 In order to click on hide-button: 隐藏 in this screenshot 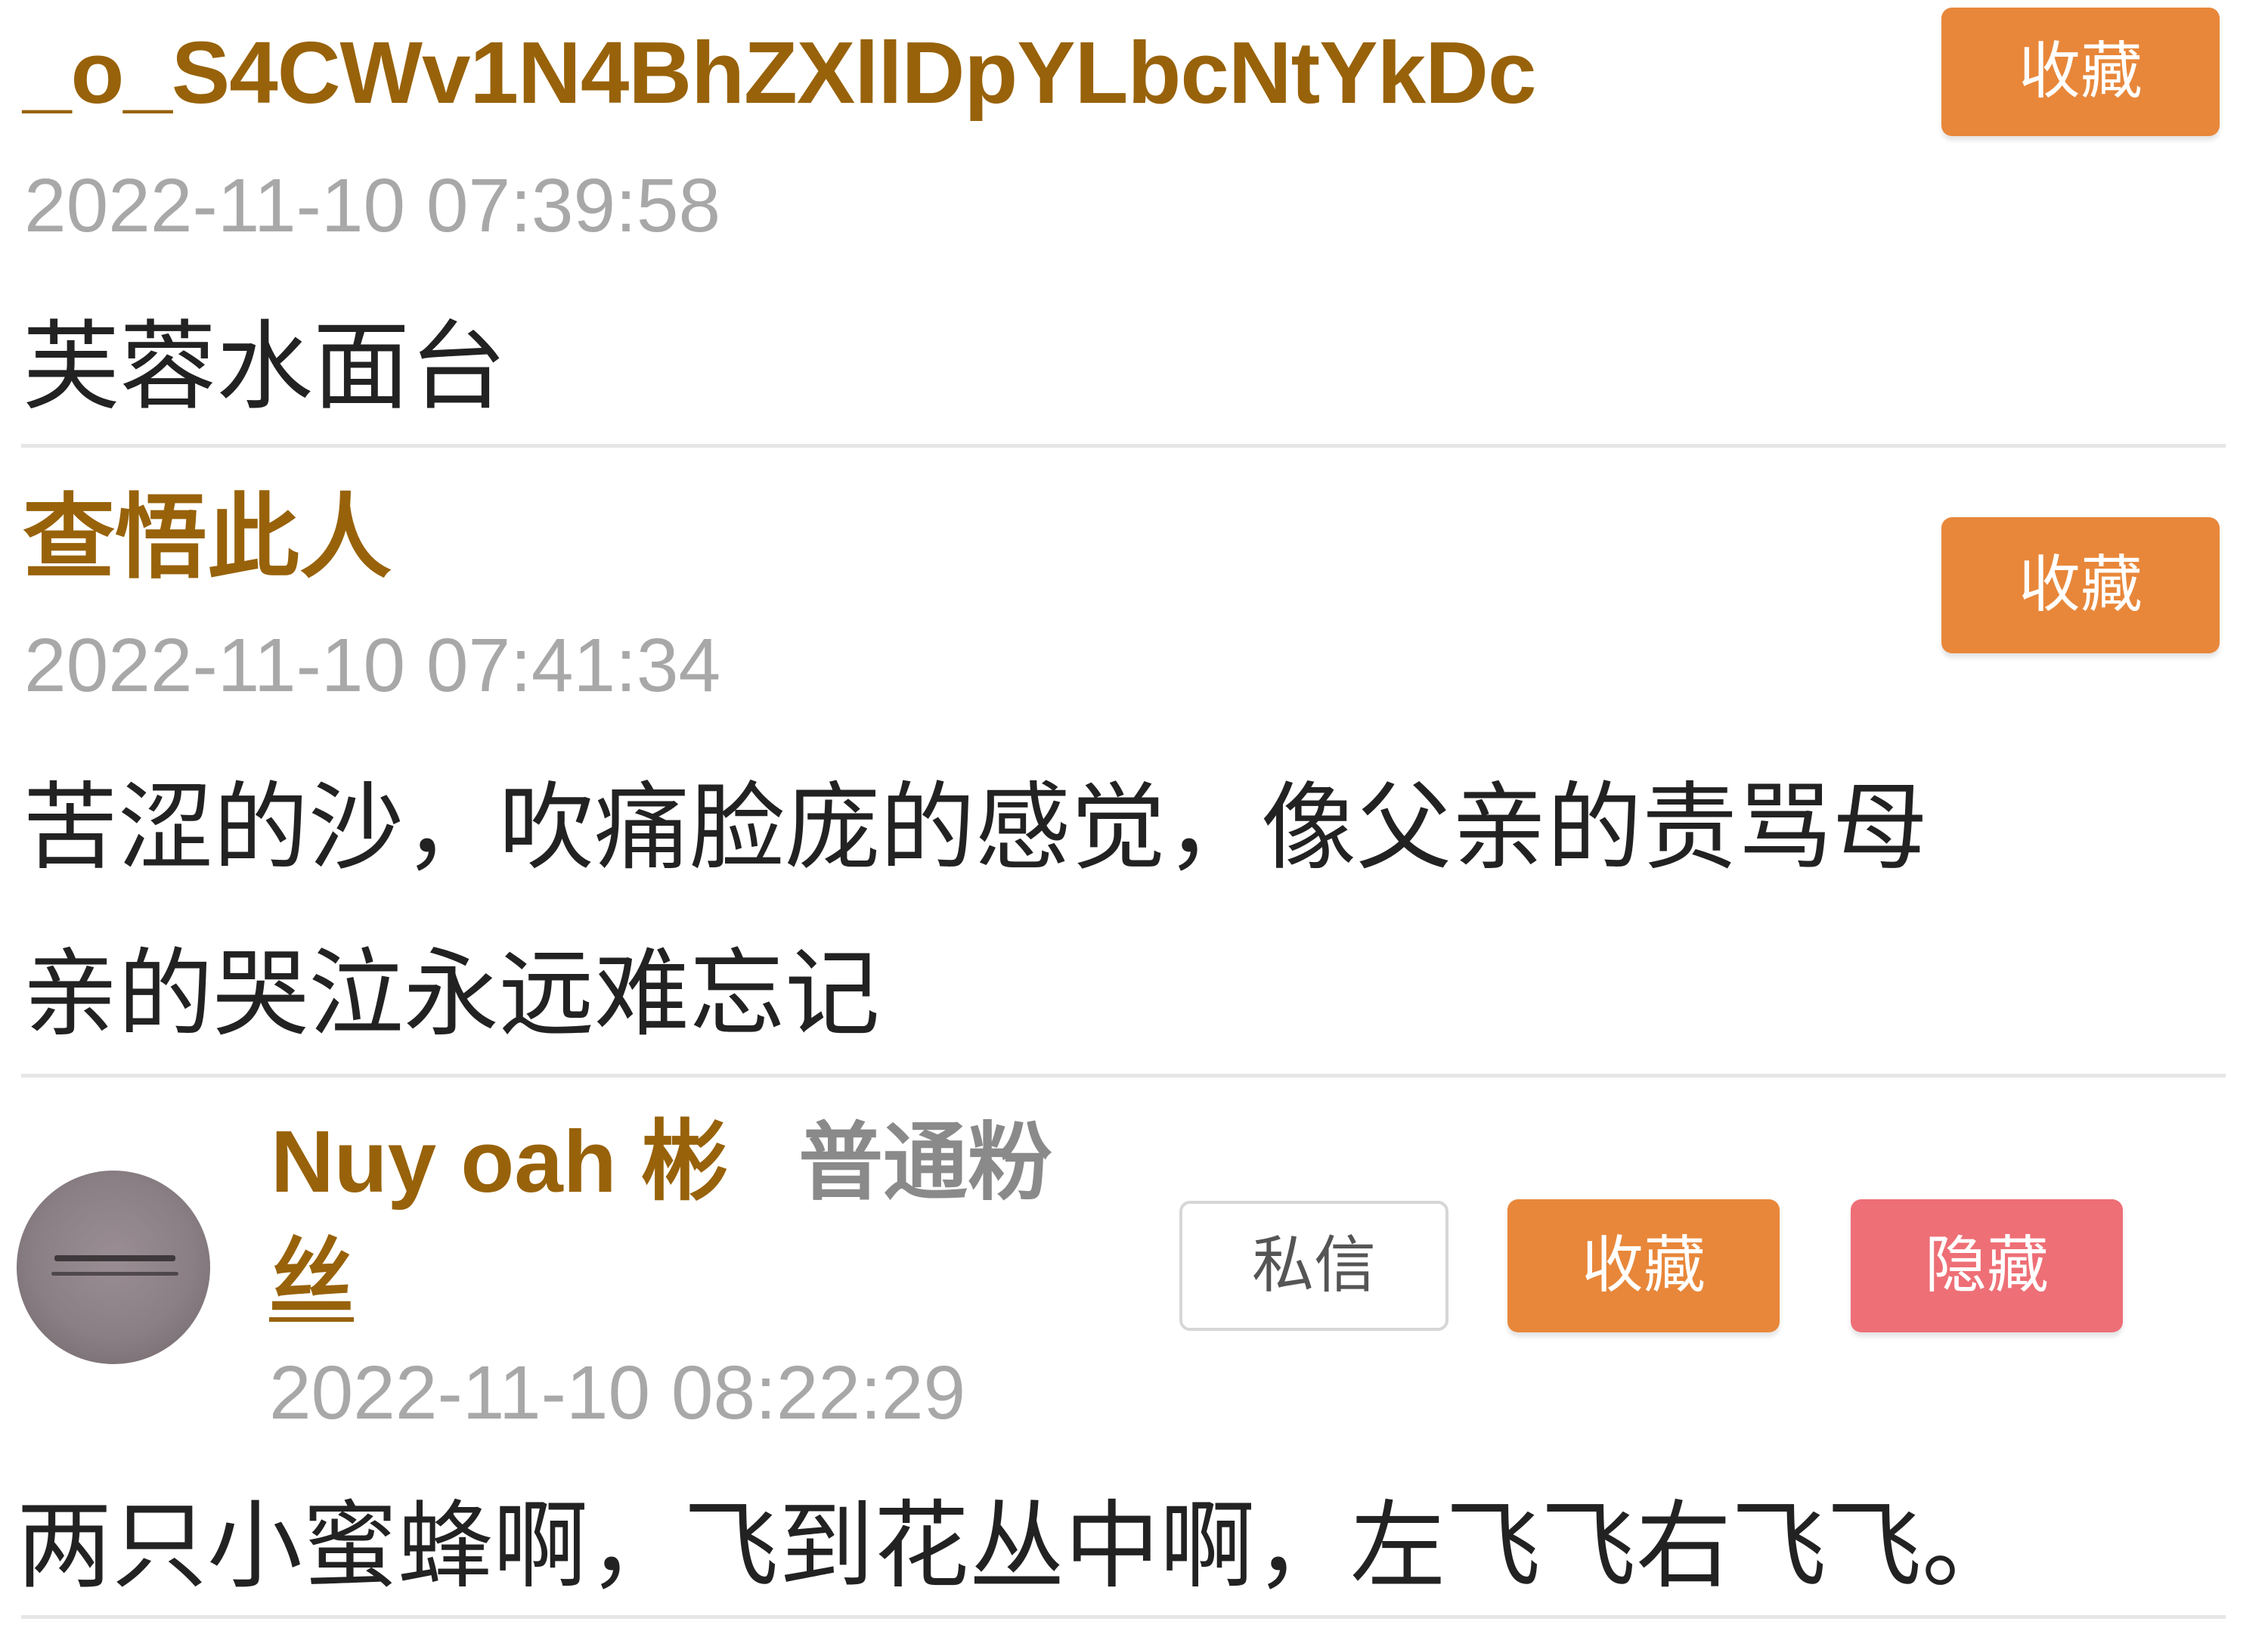, I will do `click(1987, 1265)`.